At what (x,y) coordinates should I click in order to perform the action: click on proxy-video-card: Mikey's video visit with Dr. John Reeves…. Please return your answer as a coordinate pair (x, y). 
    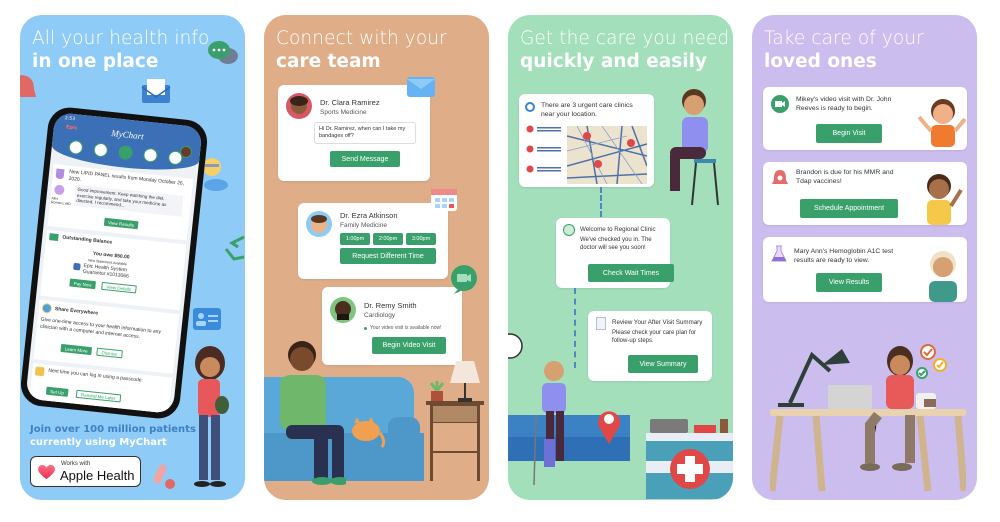
    Looking at the image, I should click on (865, 118).